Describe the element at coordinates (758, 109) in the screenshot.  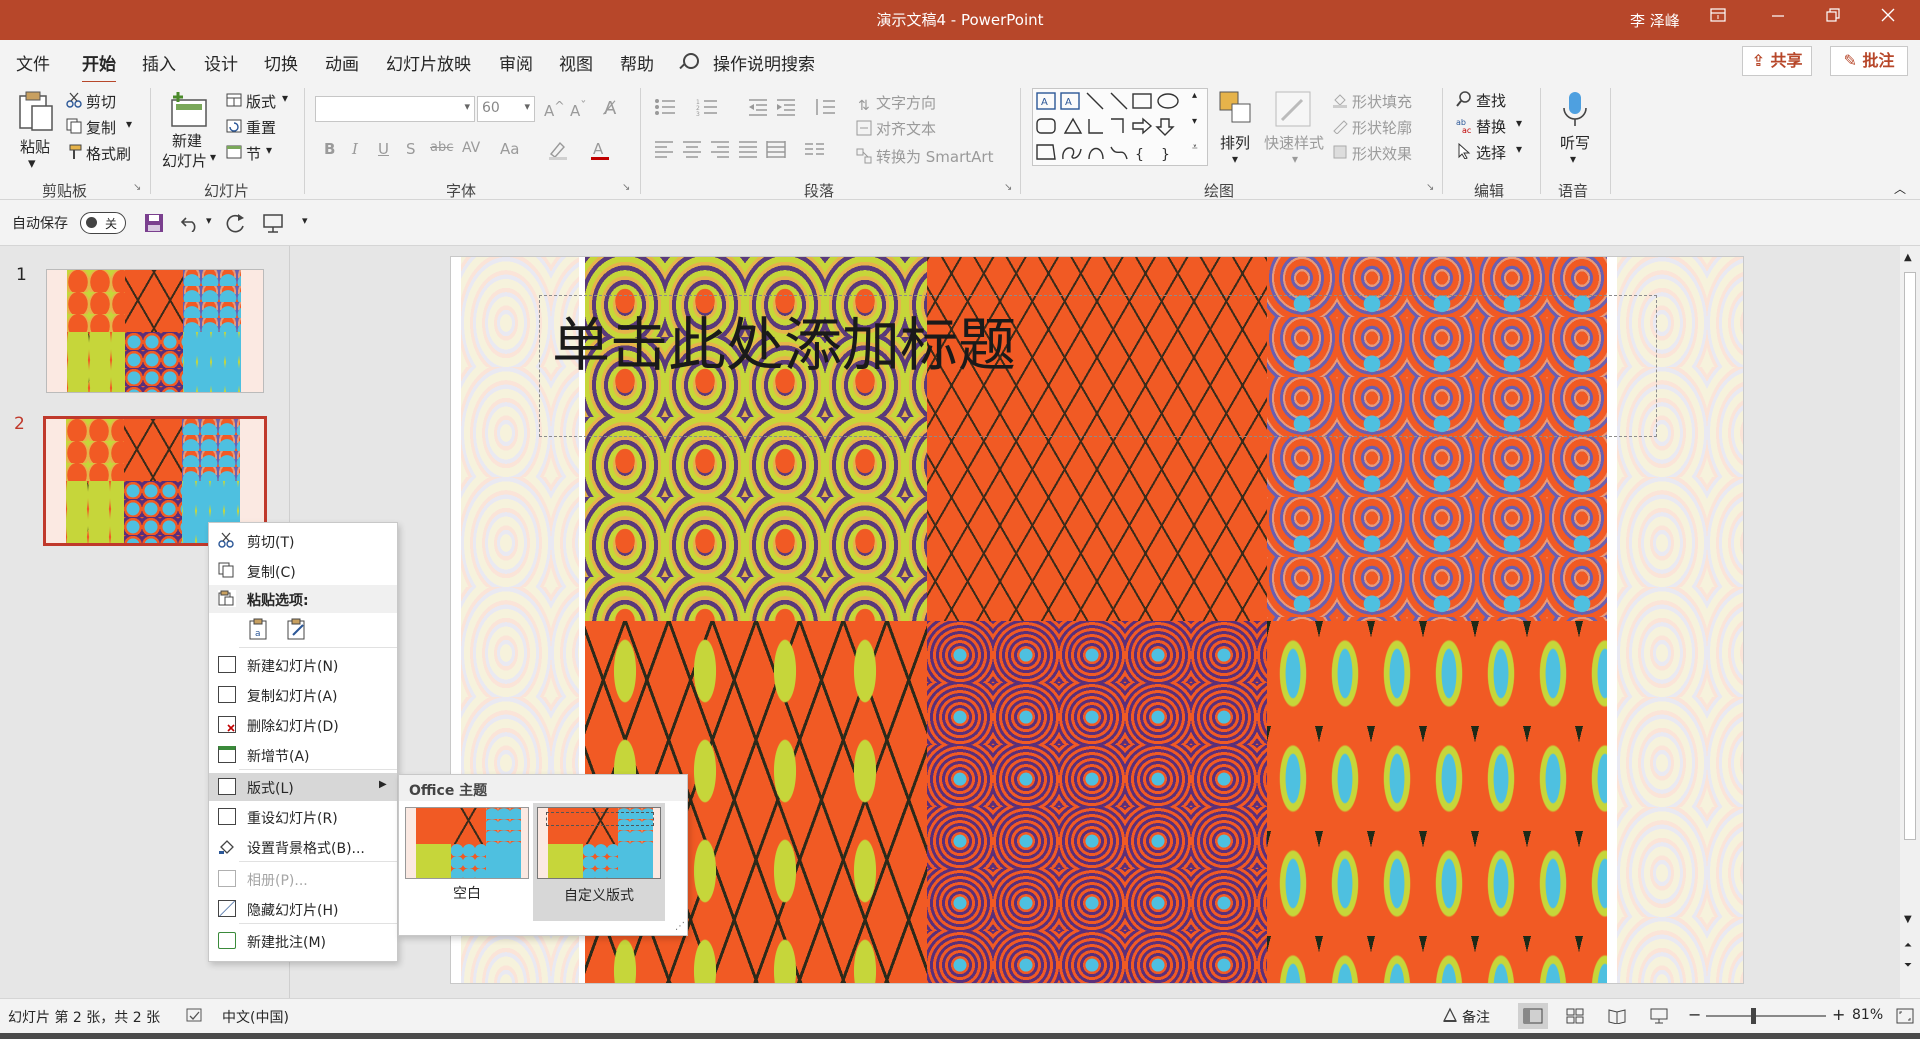
I see `decrease-indent-icon` at that location.